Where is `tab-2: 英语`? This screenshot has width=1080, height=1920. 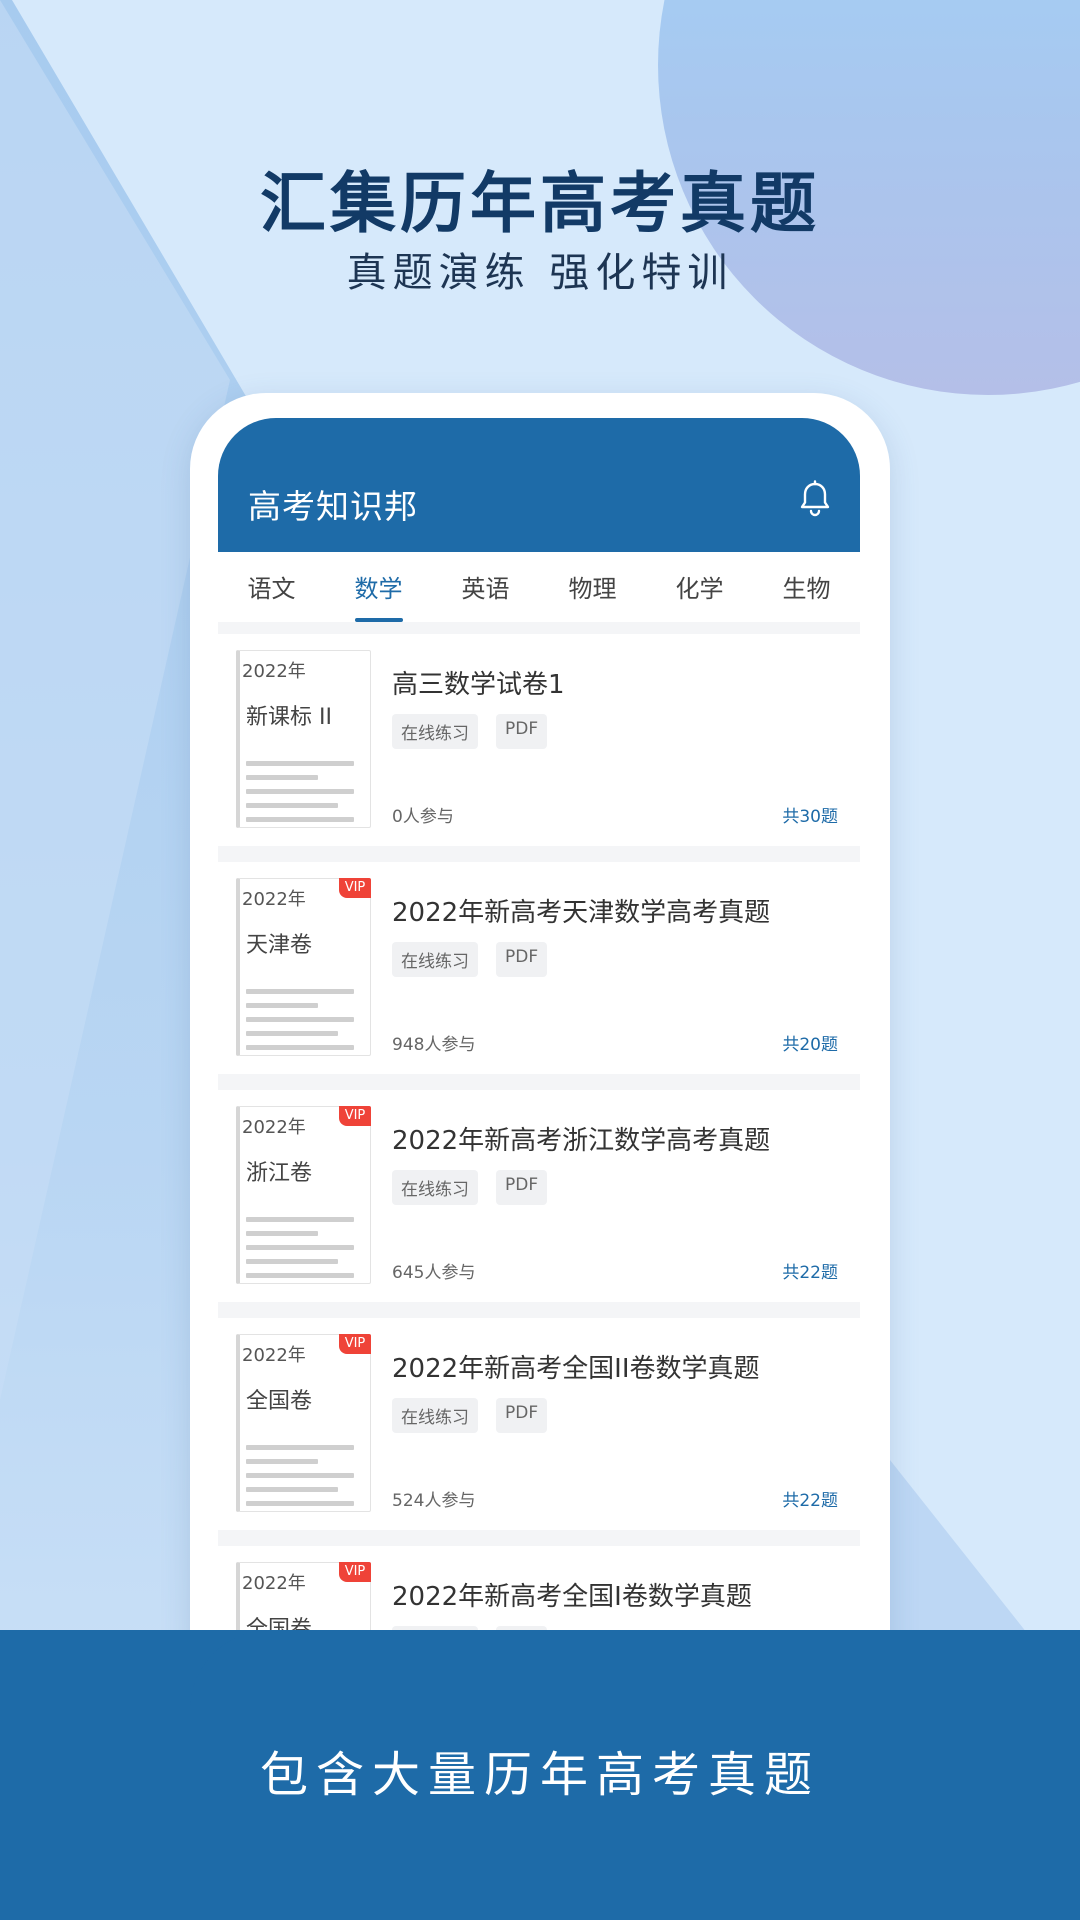 tab-2: 英语 is located at coordinates (485, 587).